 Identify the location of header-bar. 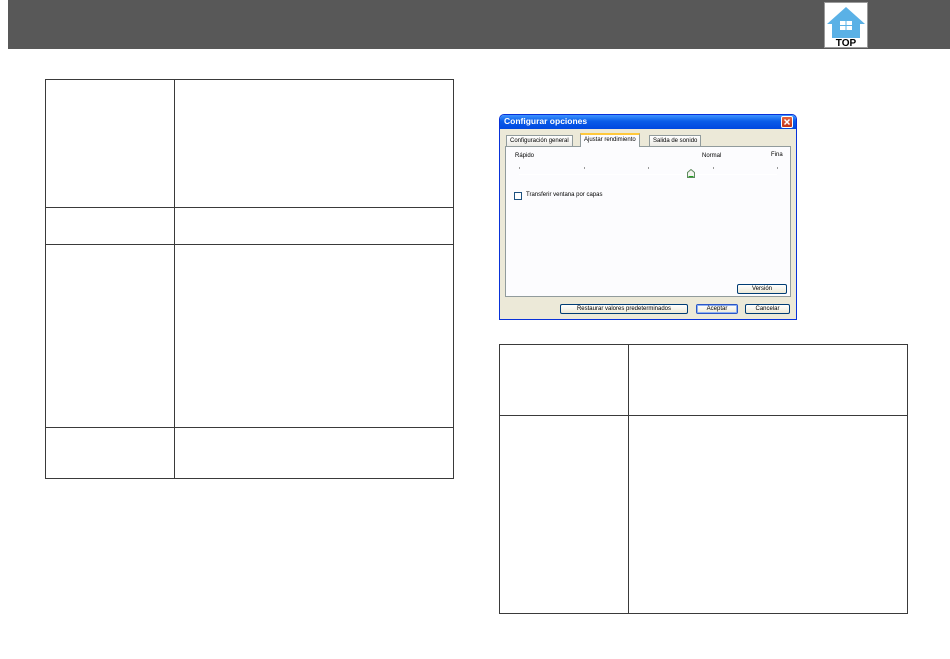
(479, 24).